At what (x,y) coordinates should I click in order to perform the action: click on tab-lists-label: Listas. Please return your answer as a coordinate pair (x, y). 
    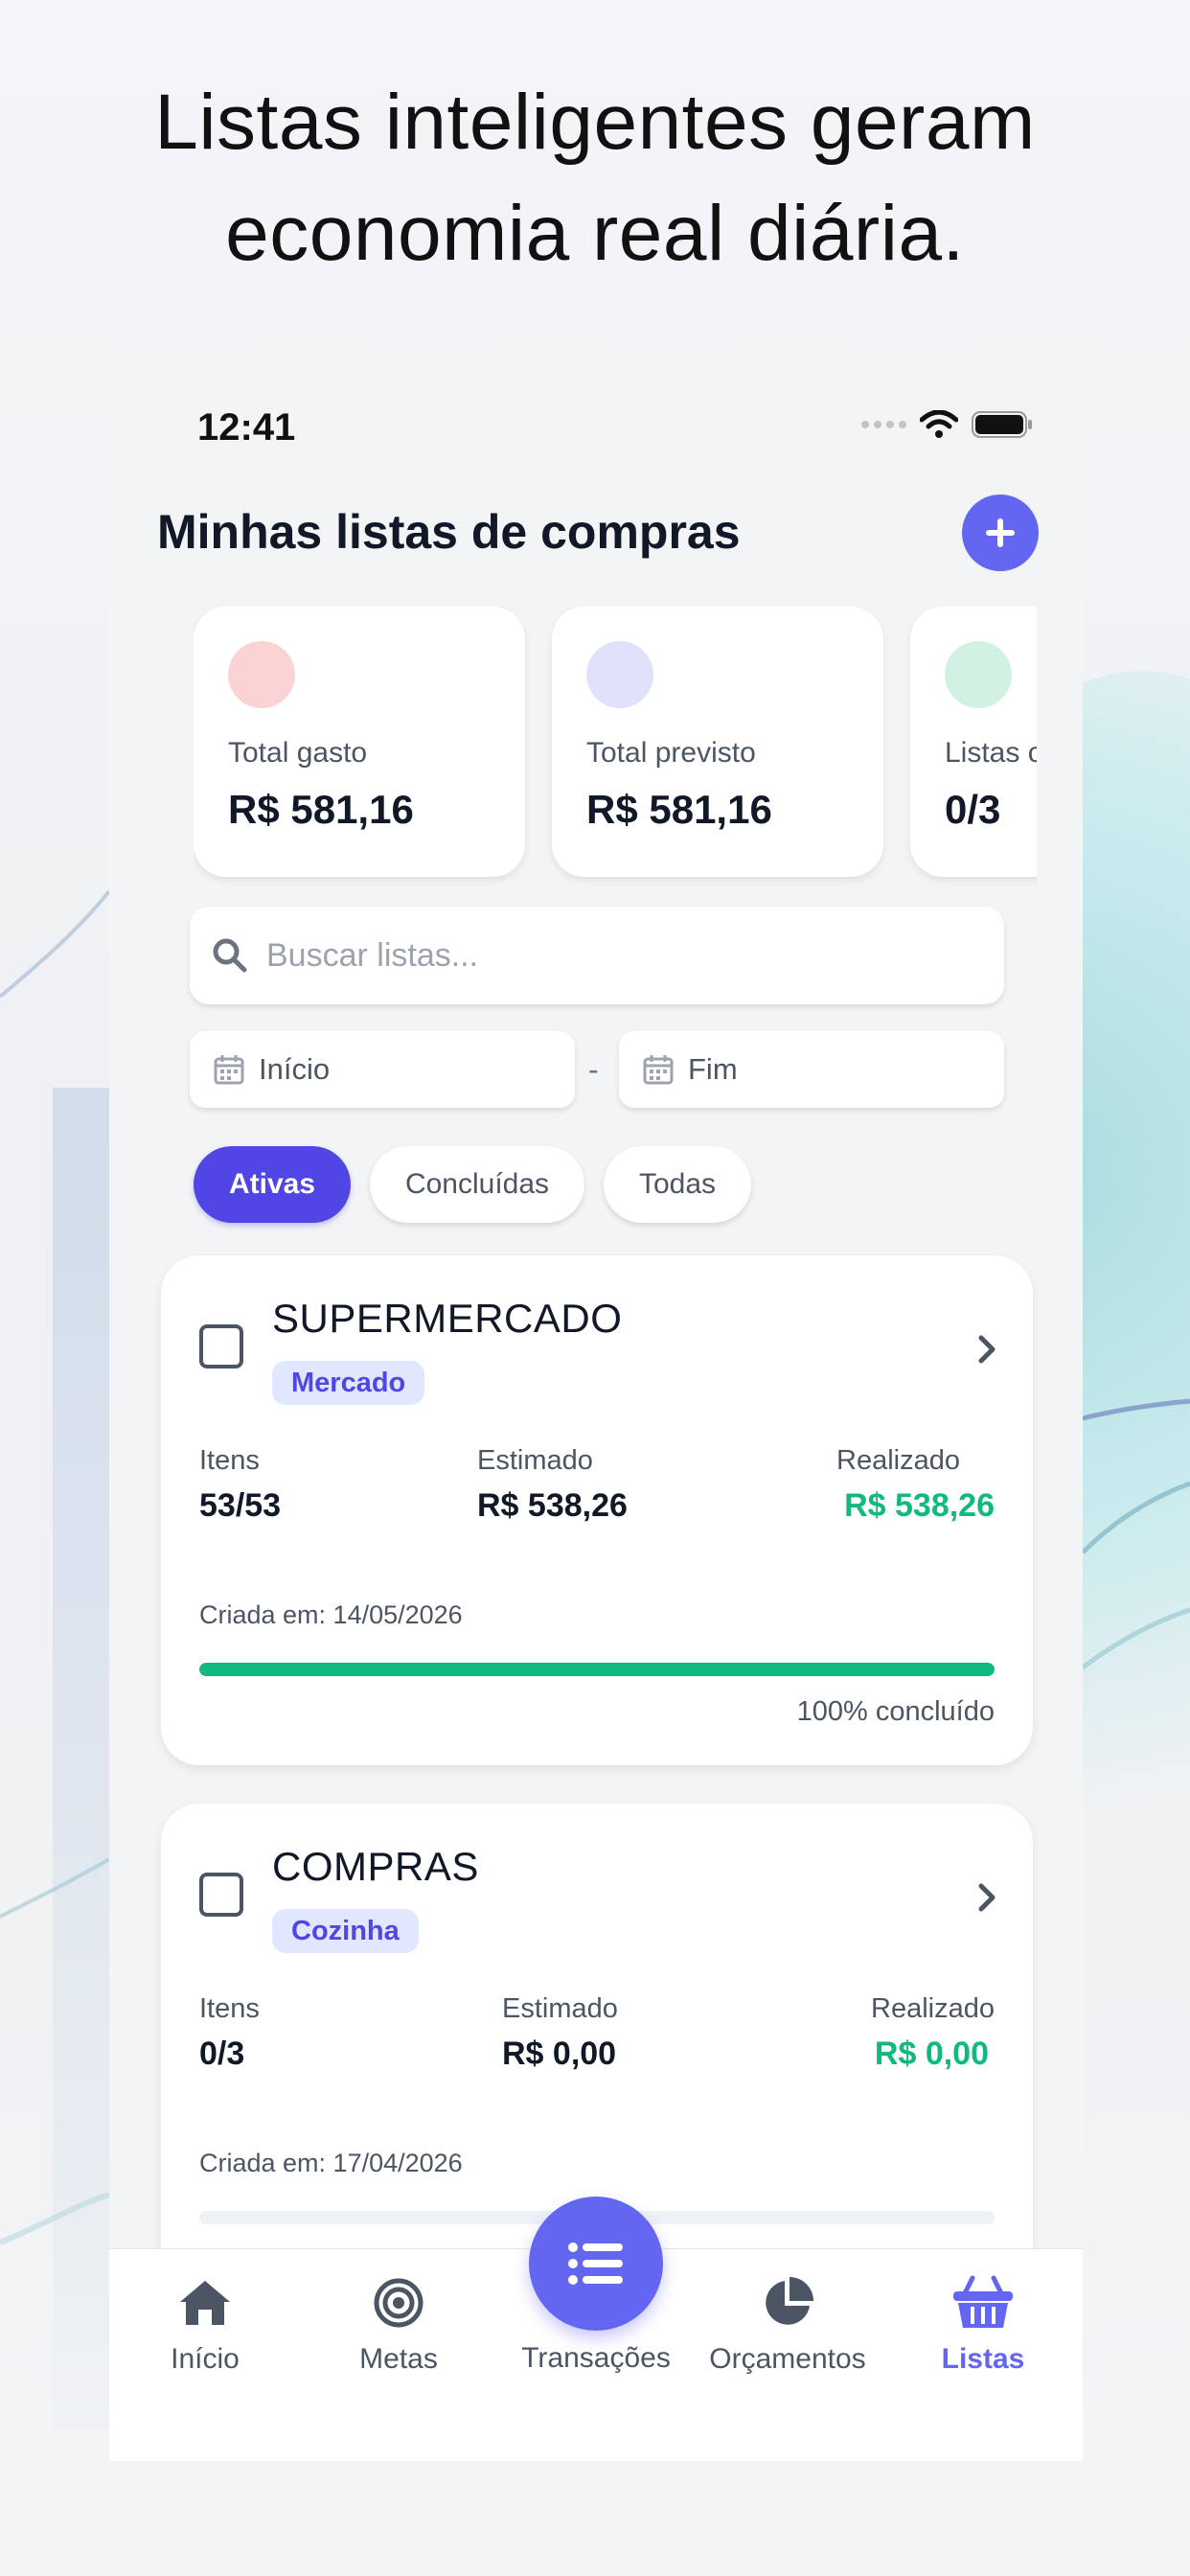
    Looking at the image, I should click on (983, 2359).